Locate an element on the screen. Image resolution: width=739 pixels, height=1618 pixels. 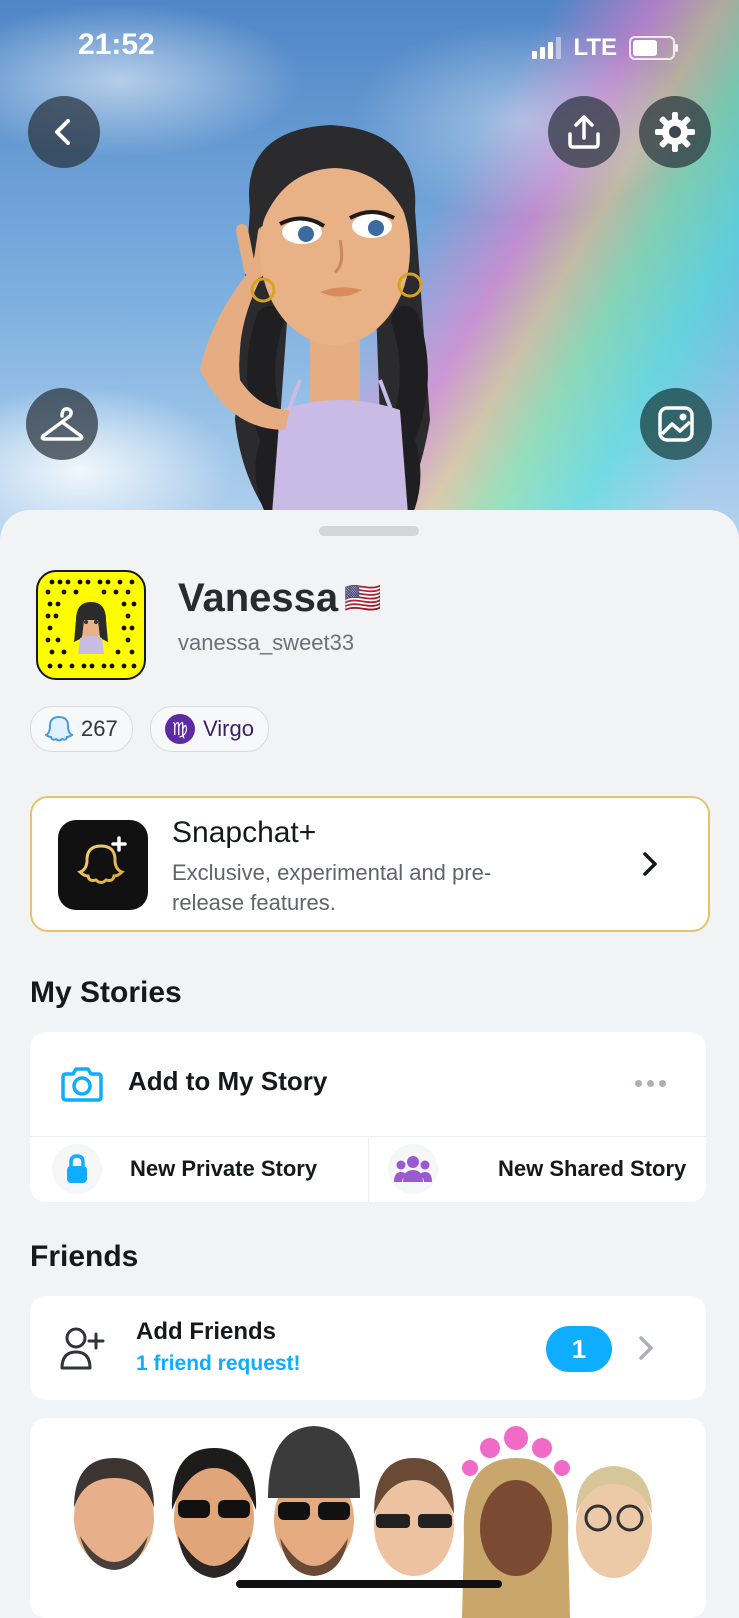
snap-score-chip: 267 is located at coordinates (81, 729).